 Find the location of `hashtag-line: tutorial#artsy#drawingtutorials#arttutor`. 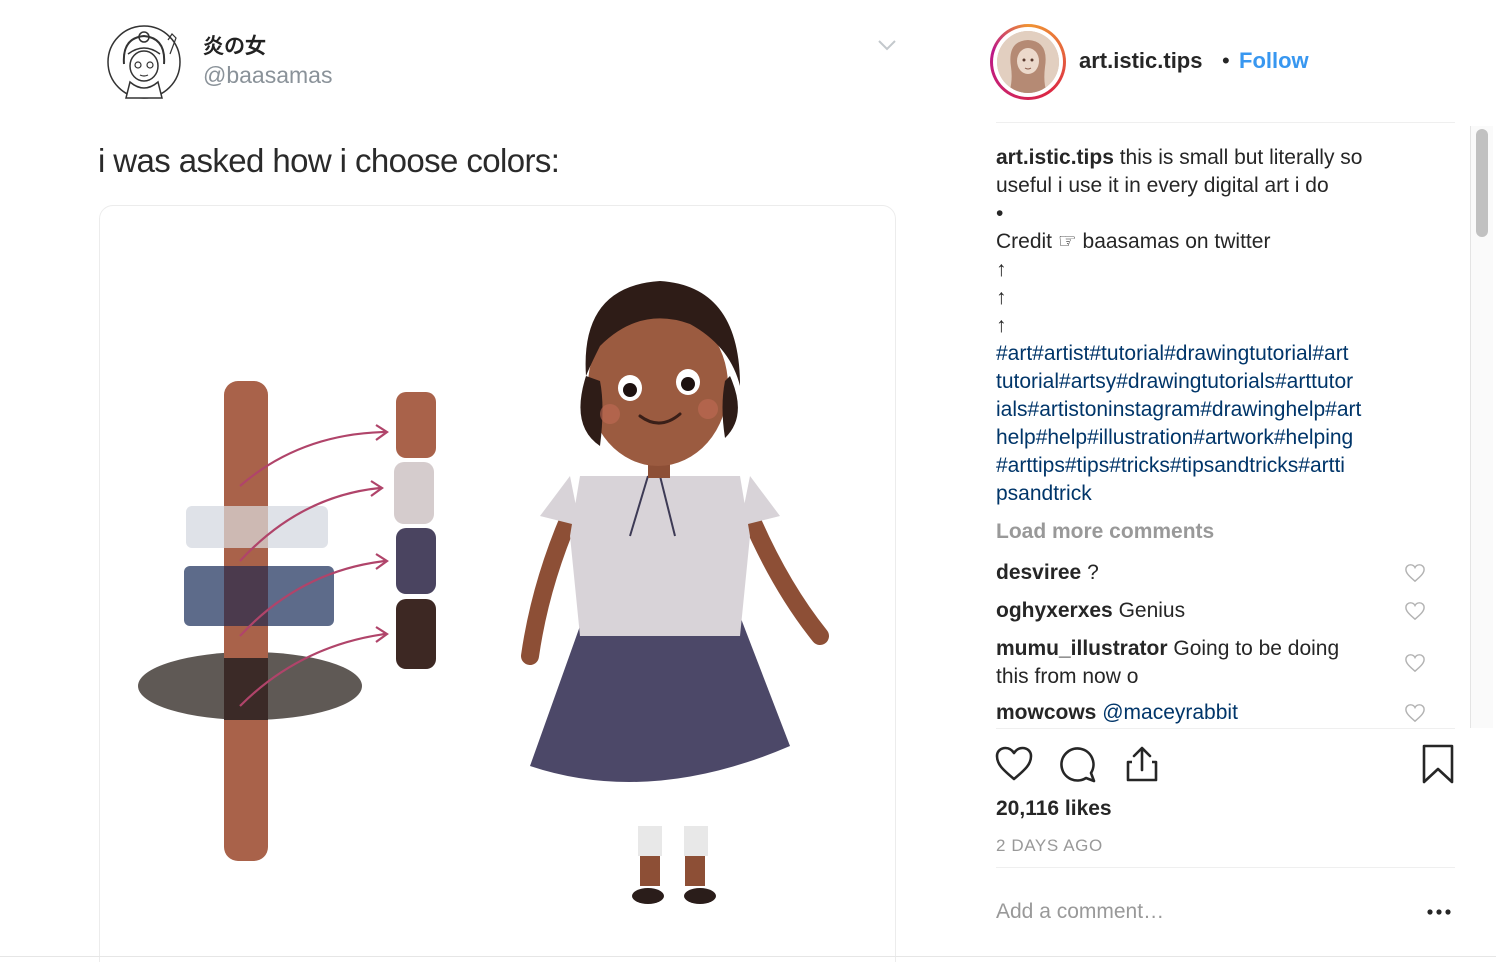

hashtag-line: tutorial#artsy#drawingtutorials#arttutor is located at coordinates (1216, 382).